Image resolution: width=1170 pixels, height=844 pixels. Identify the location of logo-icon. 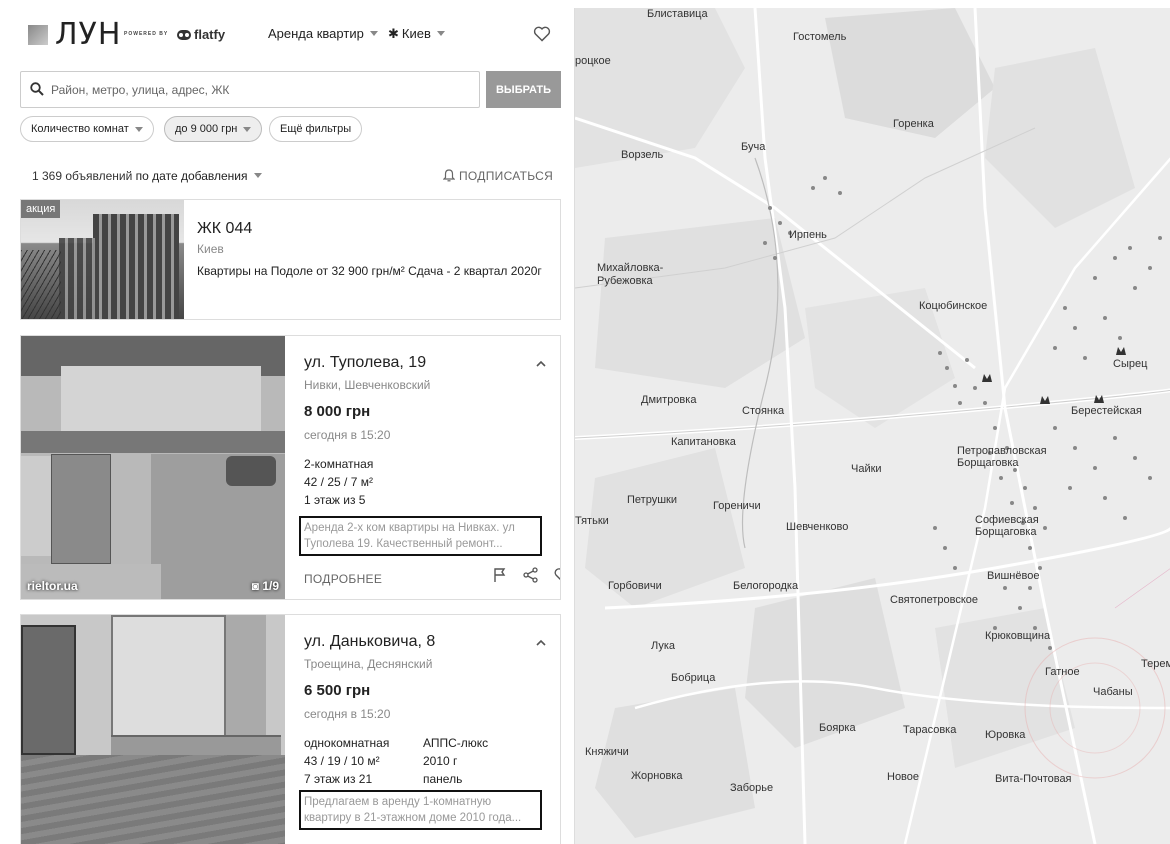
(38, 35).